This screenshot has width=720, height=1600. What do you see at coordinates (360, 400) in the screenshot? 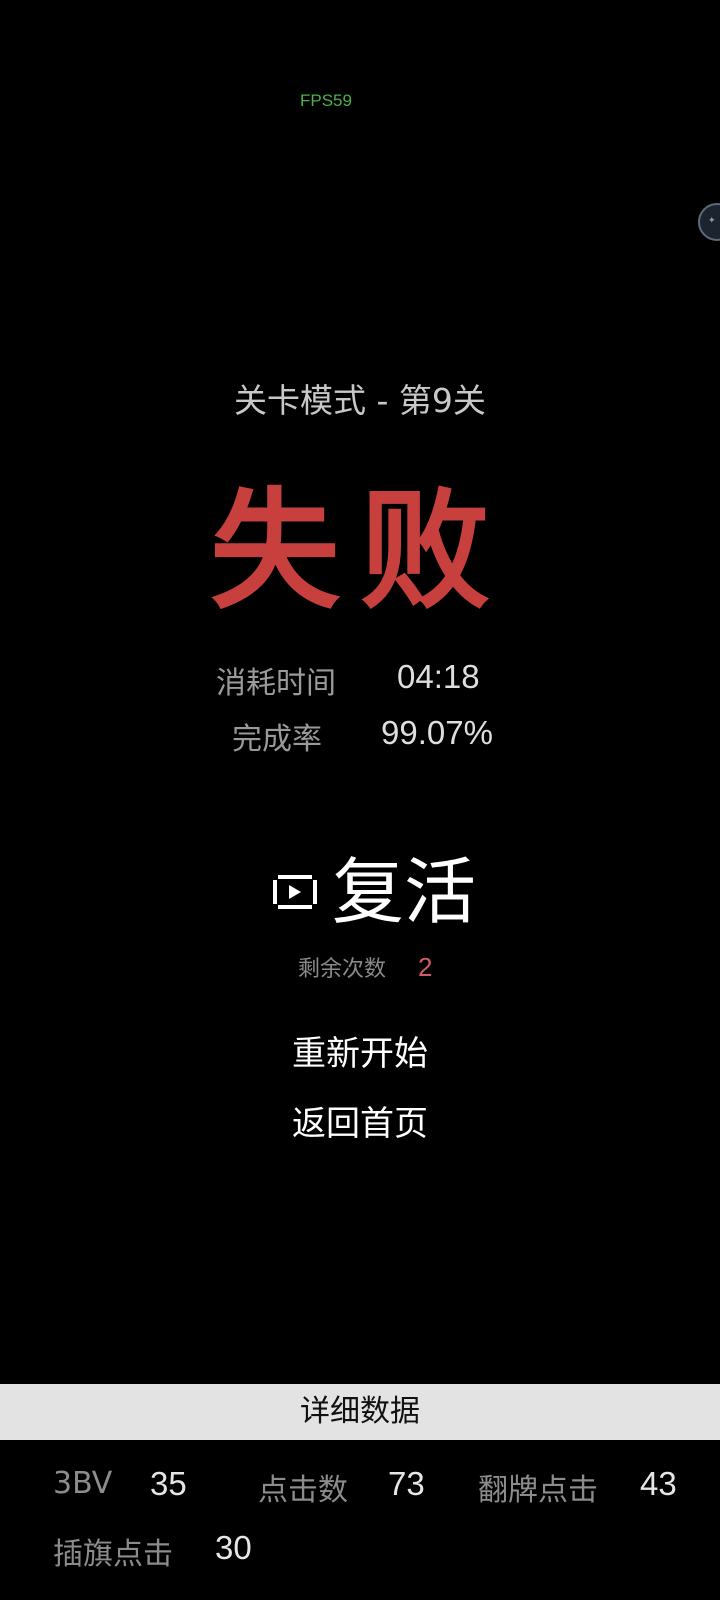
I see `level-title: 关卡模式 - 第9关` at bounding box center [360, 400].